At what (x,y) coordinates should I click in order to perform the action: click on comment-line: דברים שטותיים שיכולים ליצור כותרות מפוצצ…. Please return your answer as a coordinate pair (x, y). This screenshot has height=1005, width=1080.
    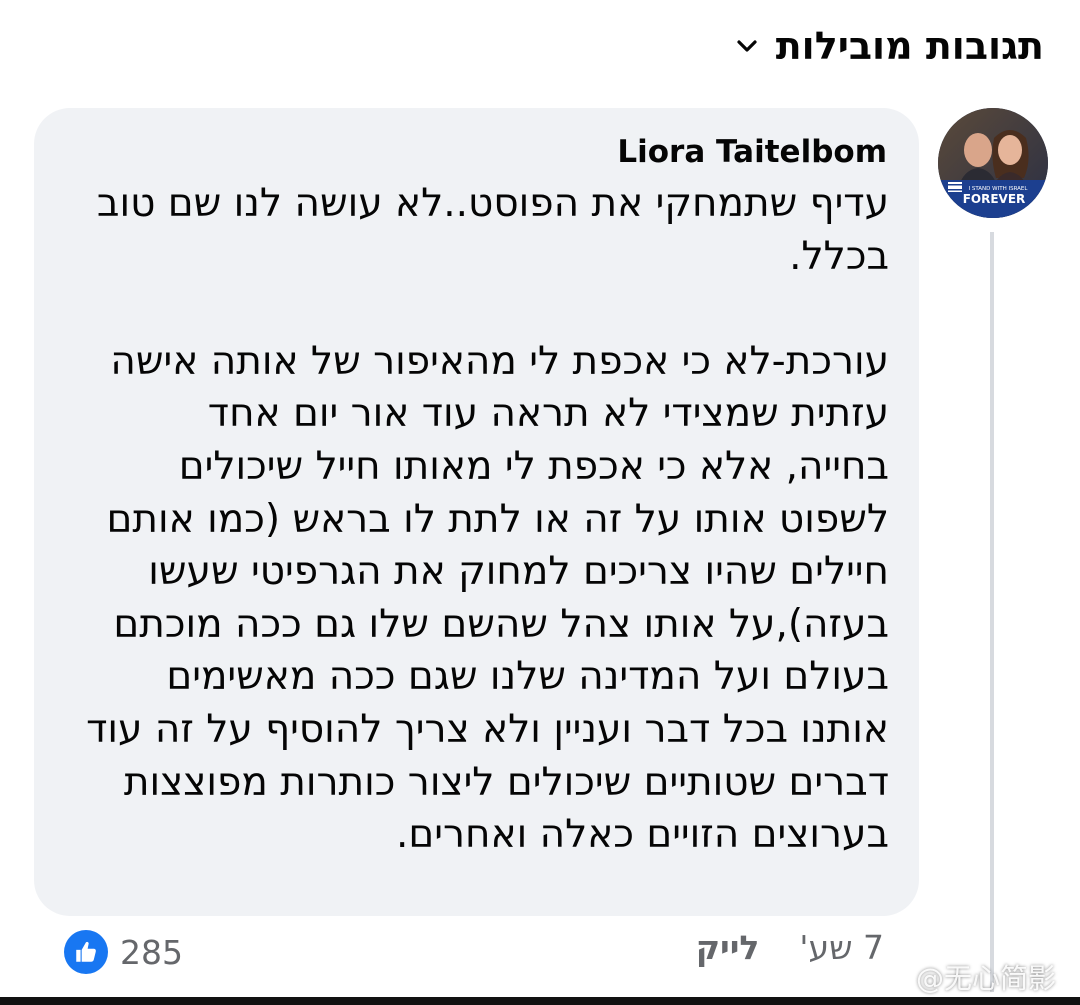
    Looking at the image, I should click on (506, 782).